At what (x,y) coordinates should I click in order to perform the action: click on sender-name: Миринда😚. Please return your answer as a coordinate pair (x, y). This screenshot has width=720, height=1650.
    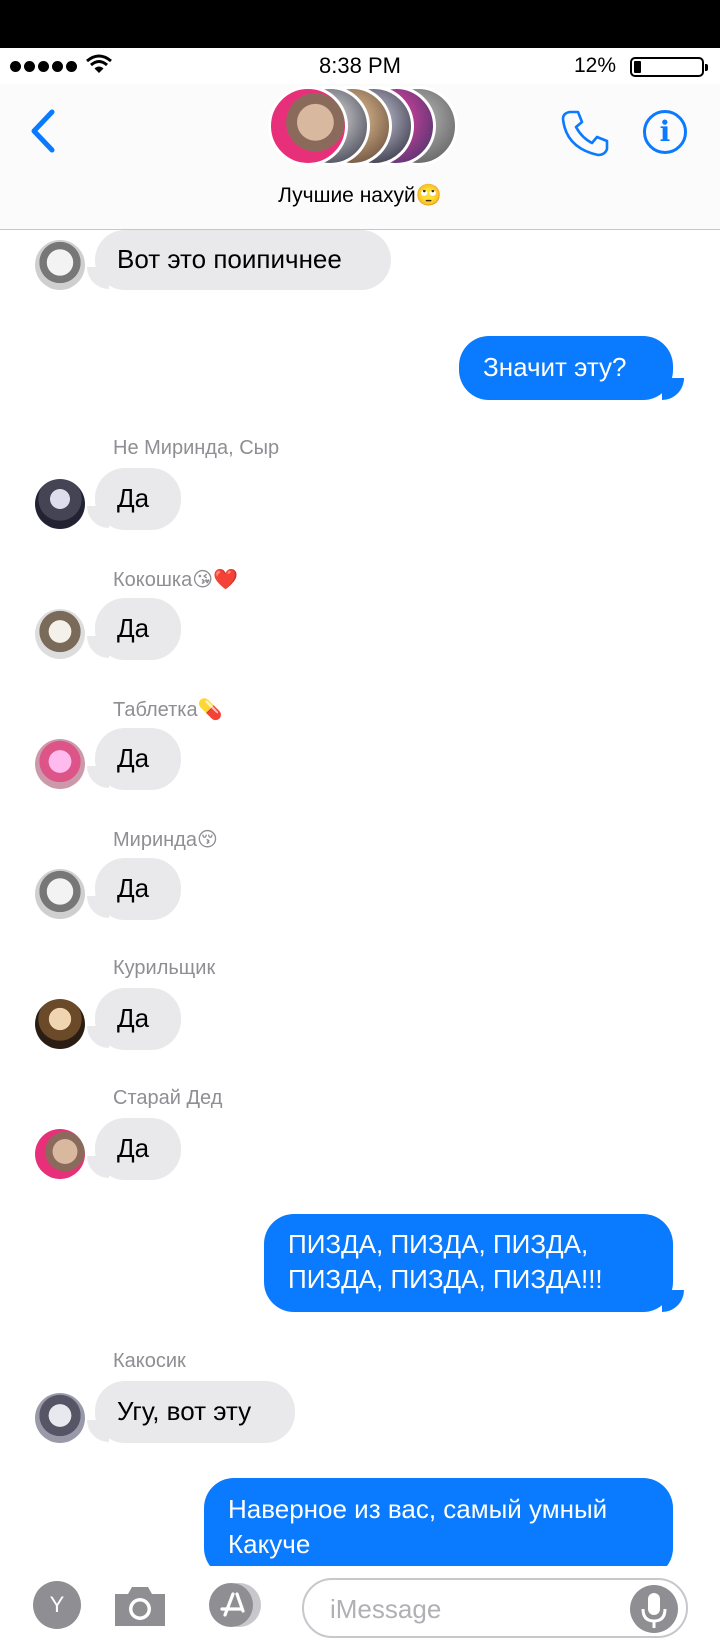
    Looking at the image, I should click on (165, 840).